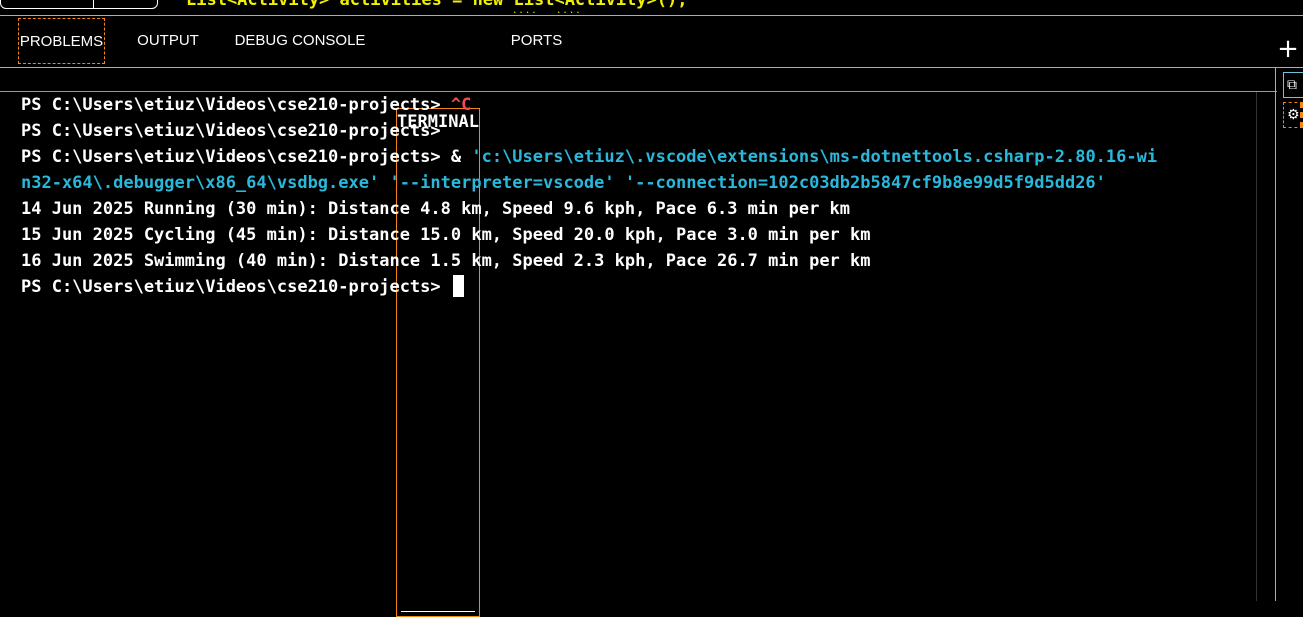 The height and width of the screenshot is (617, 1303). What do you see at coordinates (1256, 346) in the screenshot?
I see `terminal-scrollbar-track` at bounding box center [1256, 346].